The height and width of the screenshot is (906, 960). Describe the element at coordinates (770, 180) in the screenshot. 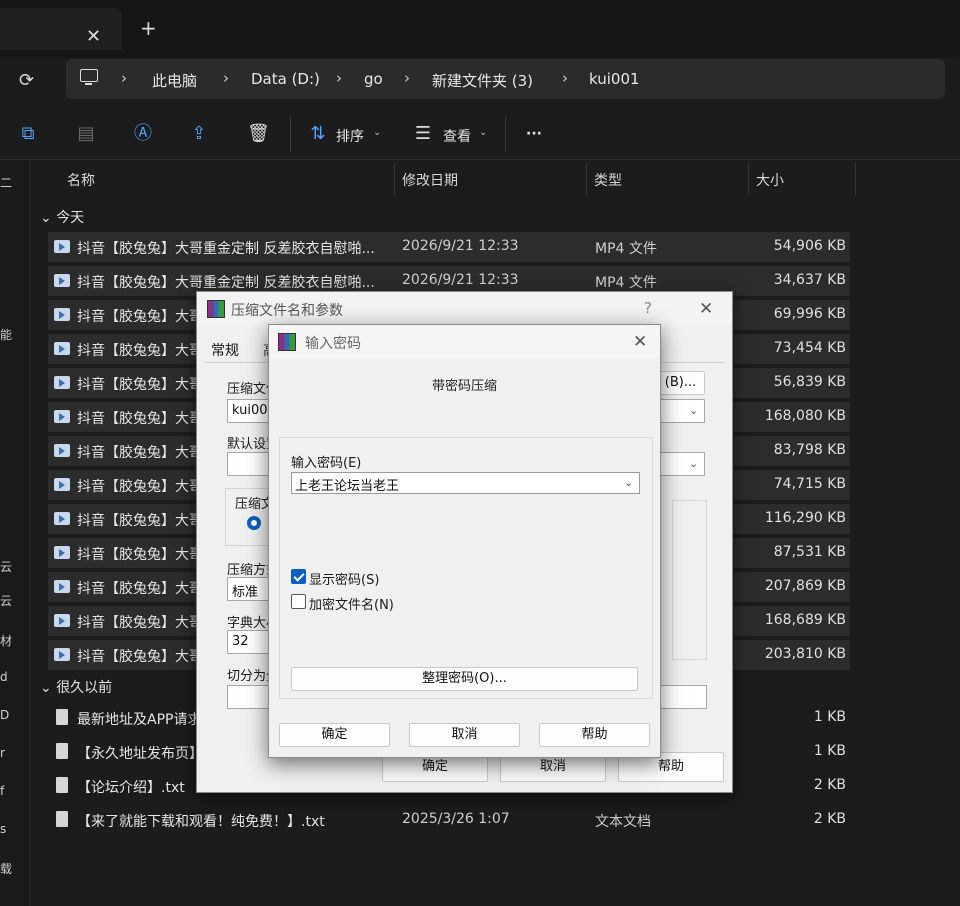

I see `column-size: 大小` at that location.